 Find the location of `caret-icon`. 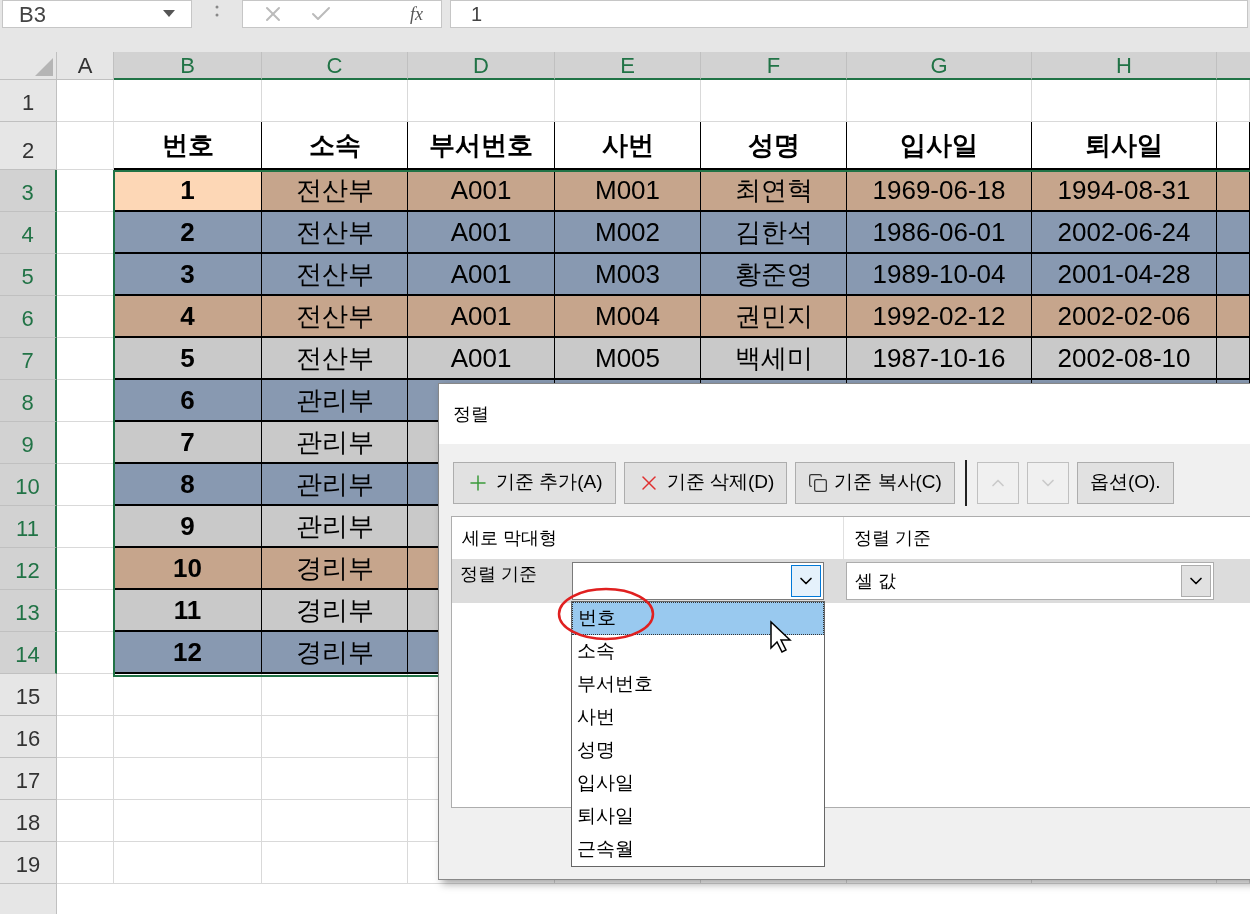

caret-icon is located at coordinates (169, 14).